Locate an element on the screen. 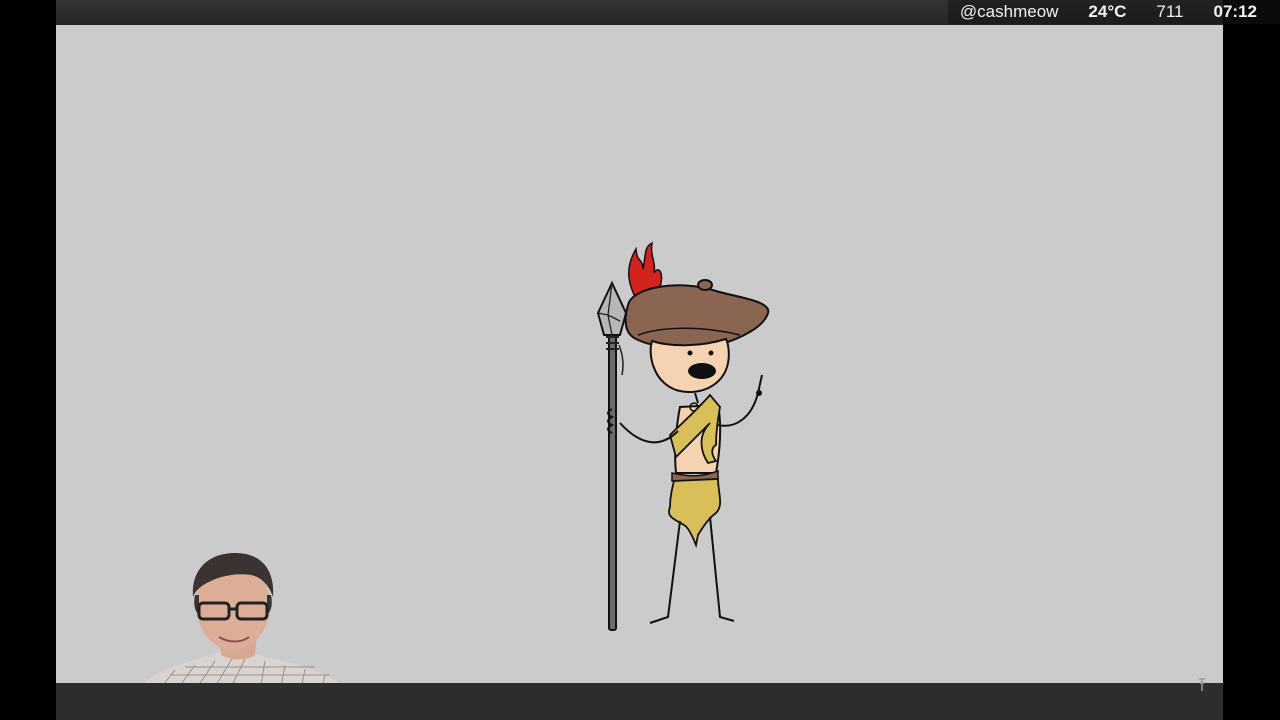 The height and width of the screenshot is (720, 1280). spear-shaft is located at coordinates (612, 482).